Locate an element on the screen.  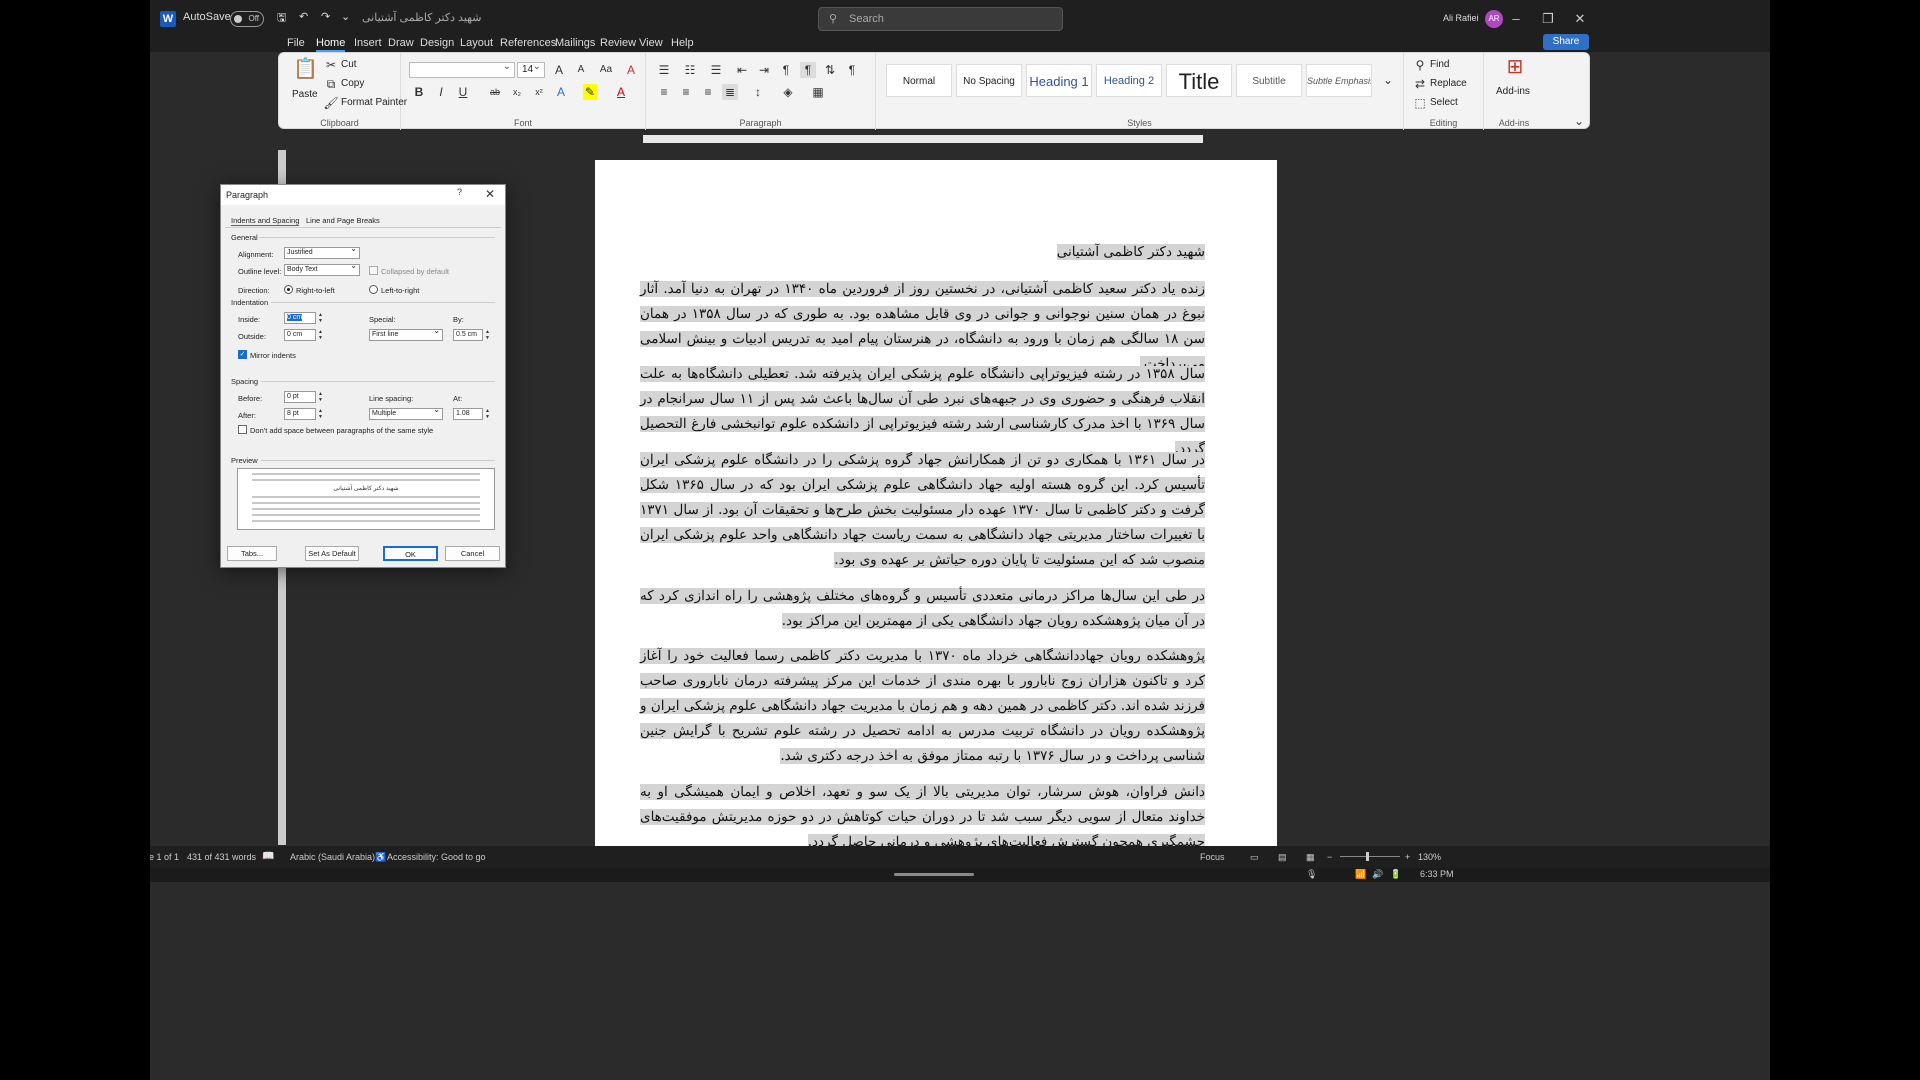
replace-button: Replace is located at coordinates (1448, 83).